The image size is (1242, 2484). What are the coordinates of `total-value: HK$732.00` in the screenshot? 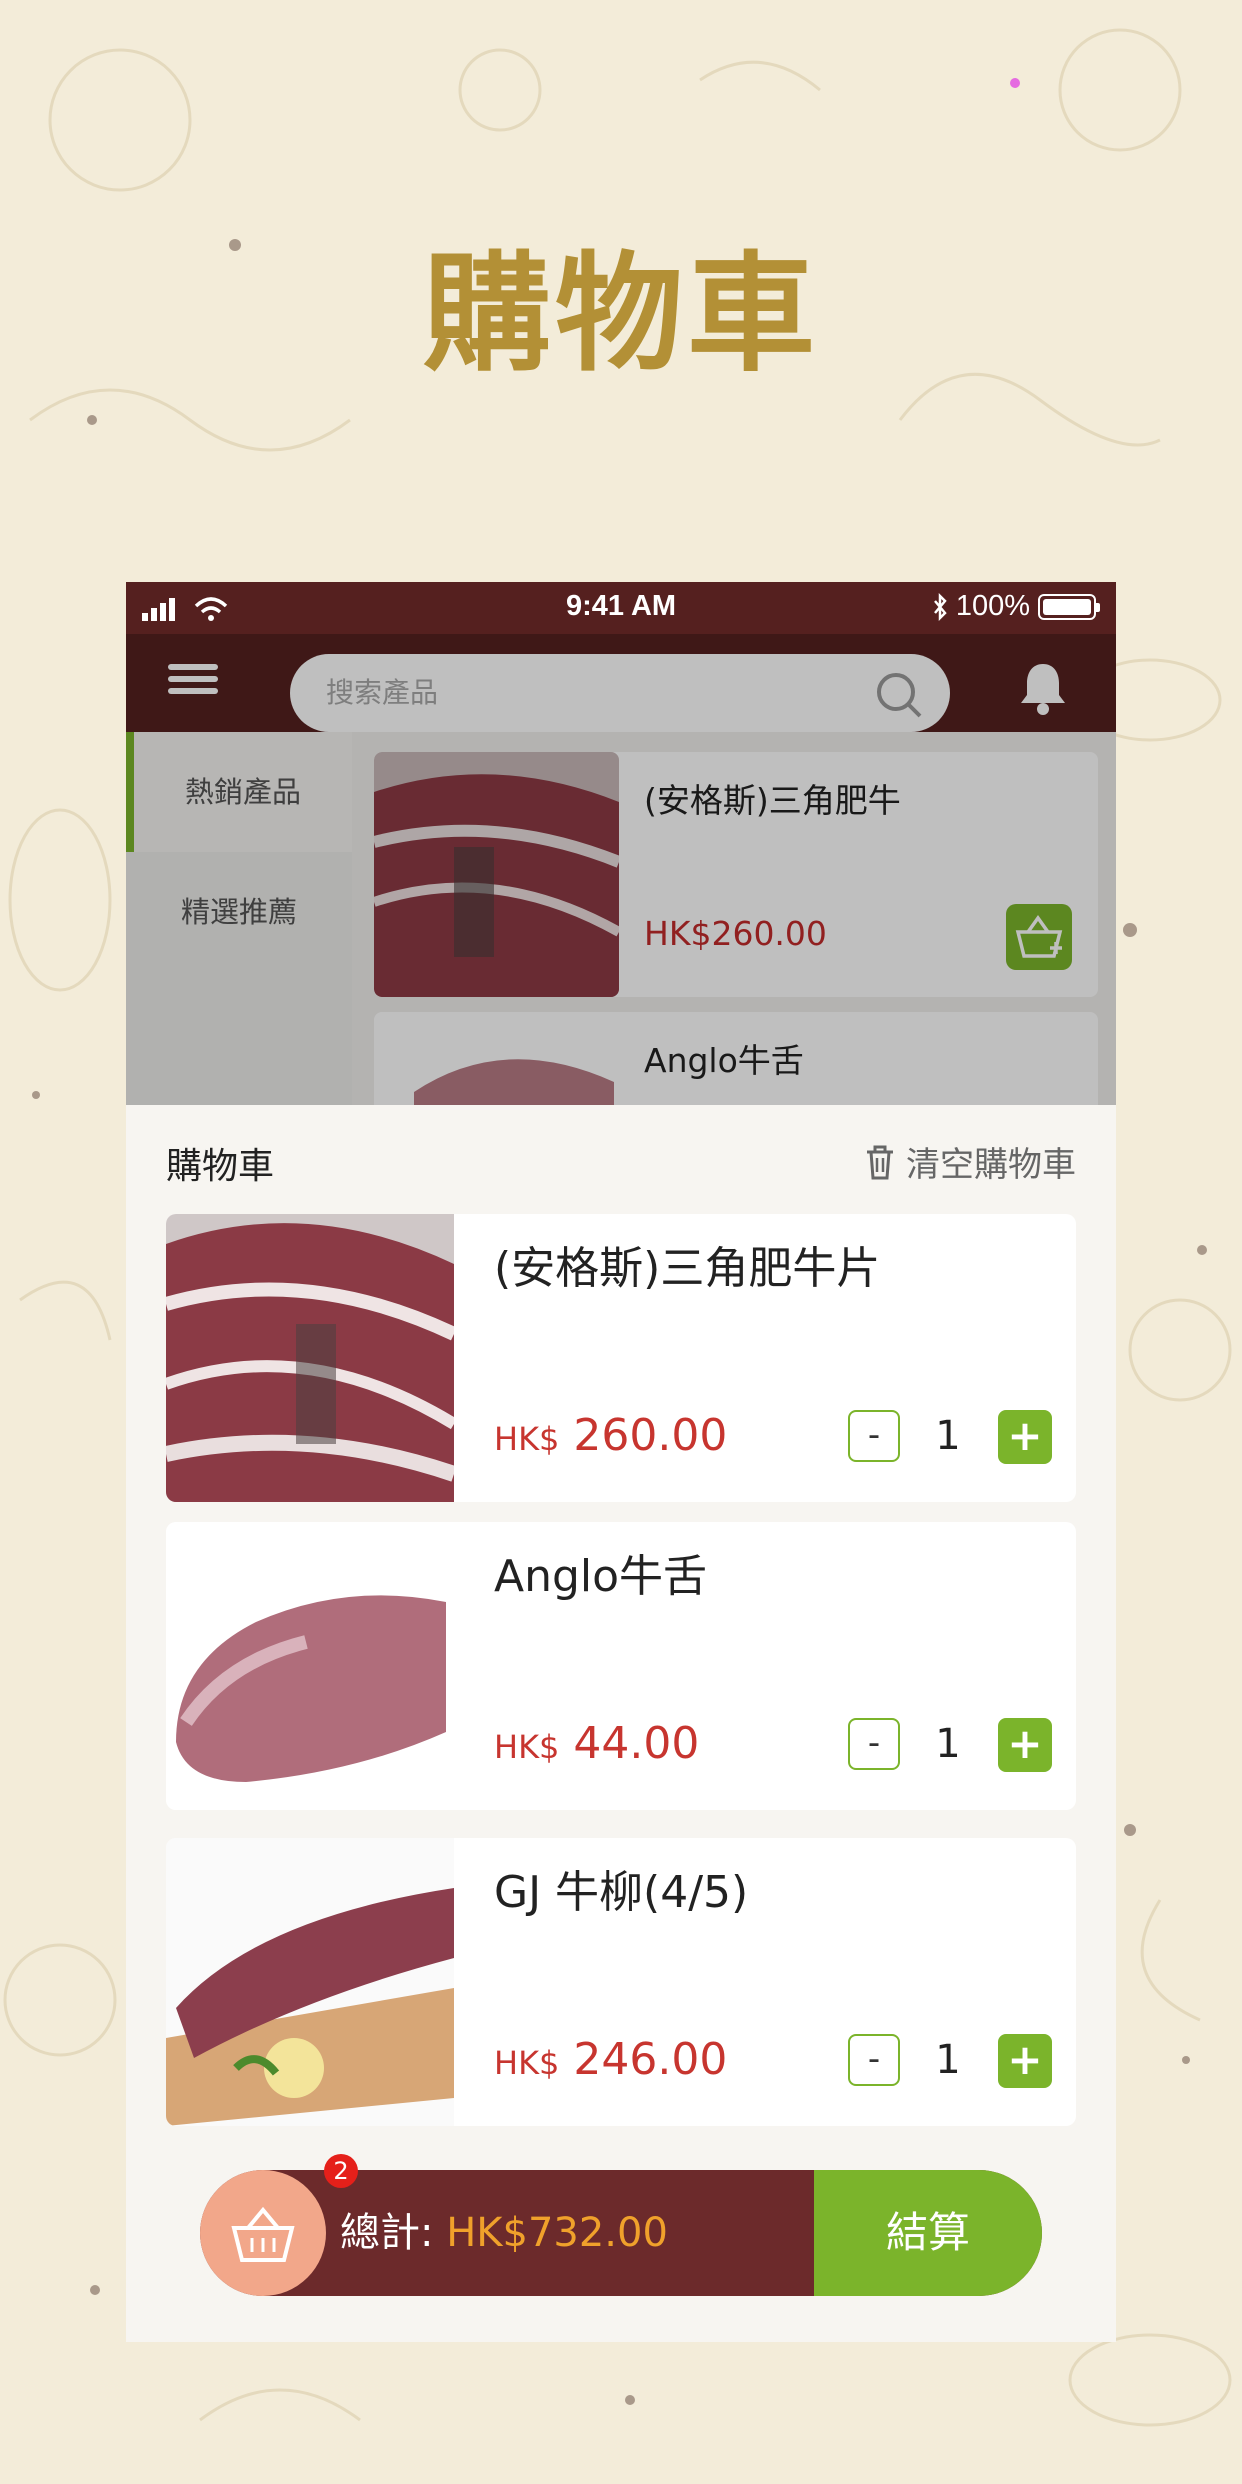 It's located at (557, 2233).